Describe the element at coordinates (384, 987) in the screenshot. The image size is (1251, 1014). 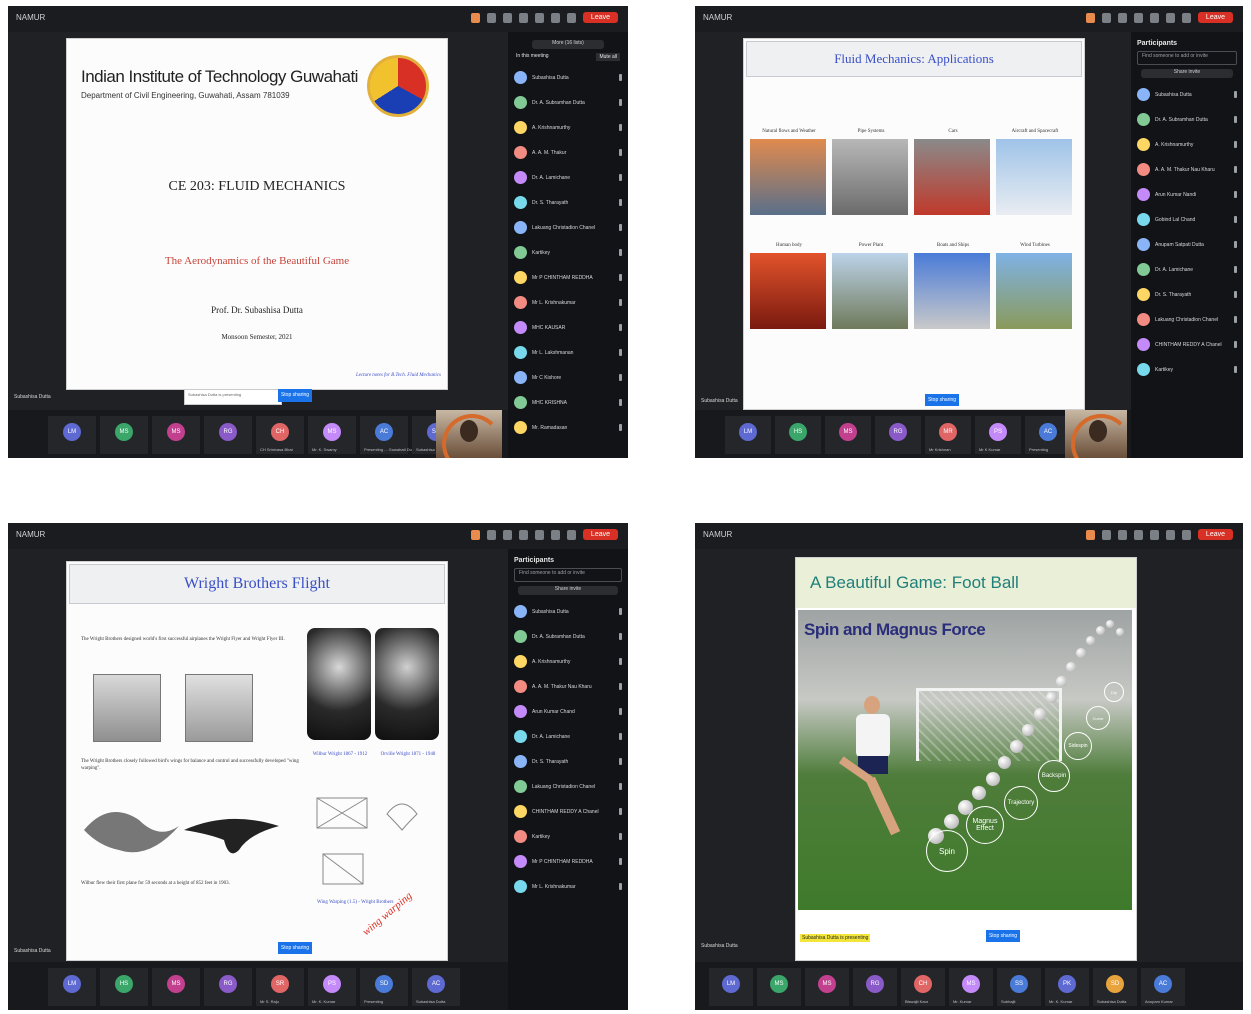
I see `participant-tile: SD Presenting` at that location.